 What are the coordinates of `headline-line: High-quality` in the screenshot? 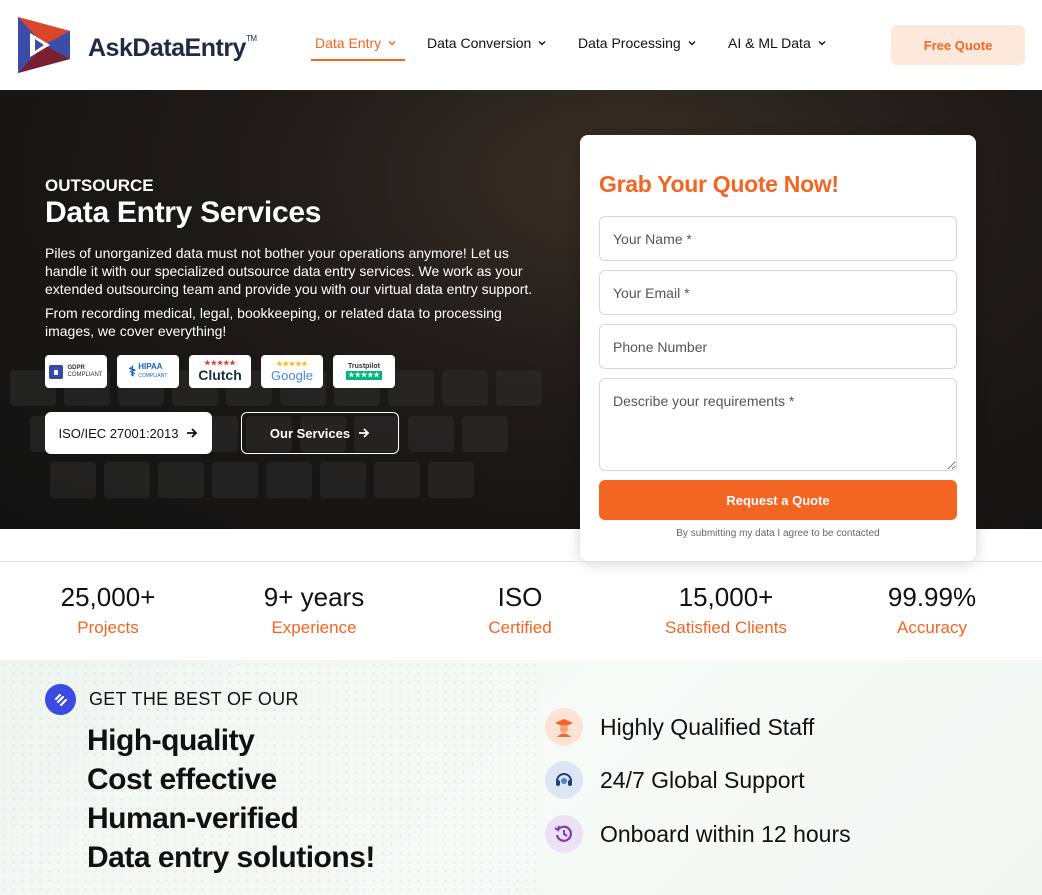 It's located at (171, 740).